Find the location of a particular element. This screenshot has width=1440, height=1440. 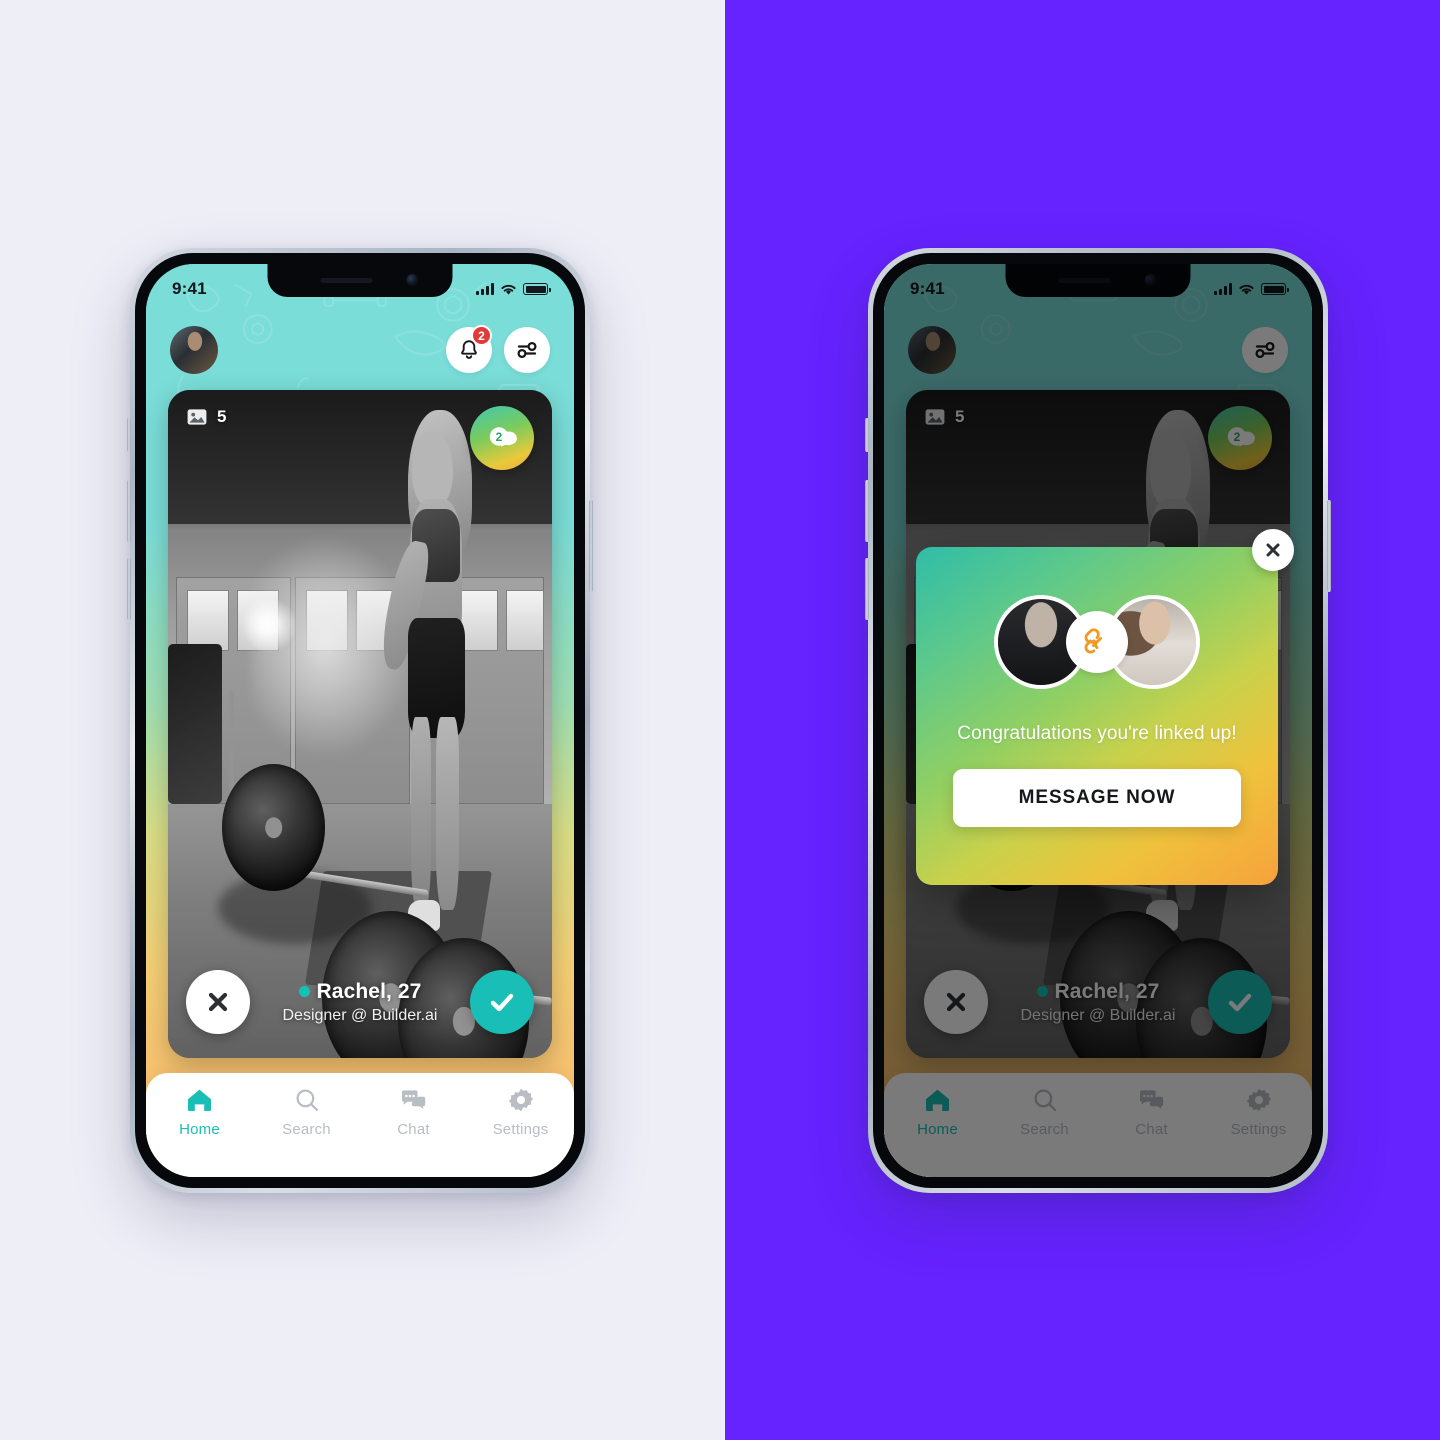

notification-badge: 2 is located at coordinates (481, 335).